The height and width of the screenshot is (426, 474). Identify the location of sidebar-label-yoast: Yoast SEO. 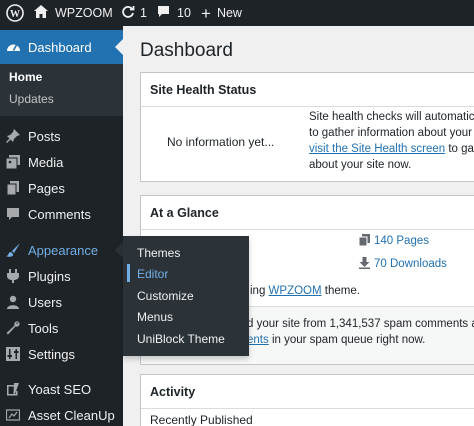
(60, 389).